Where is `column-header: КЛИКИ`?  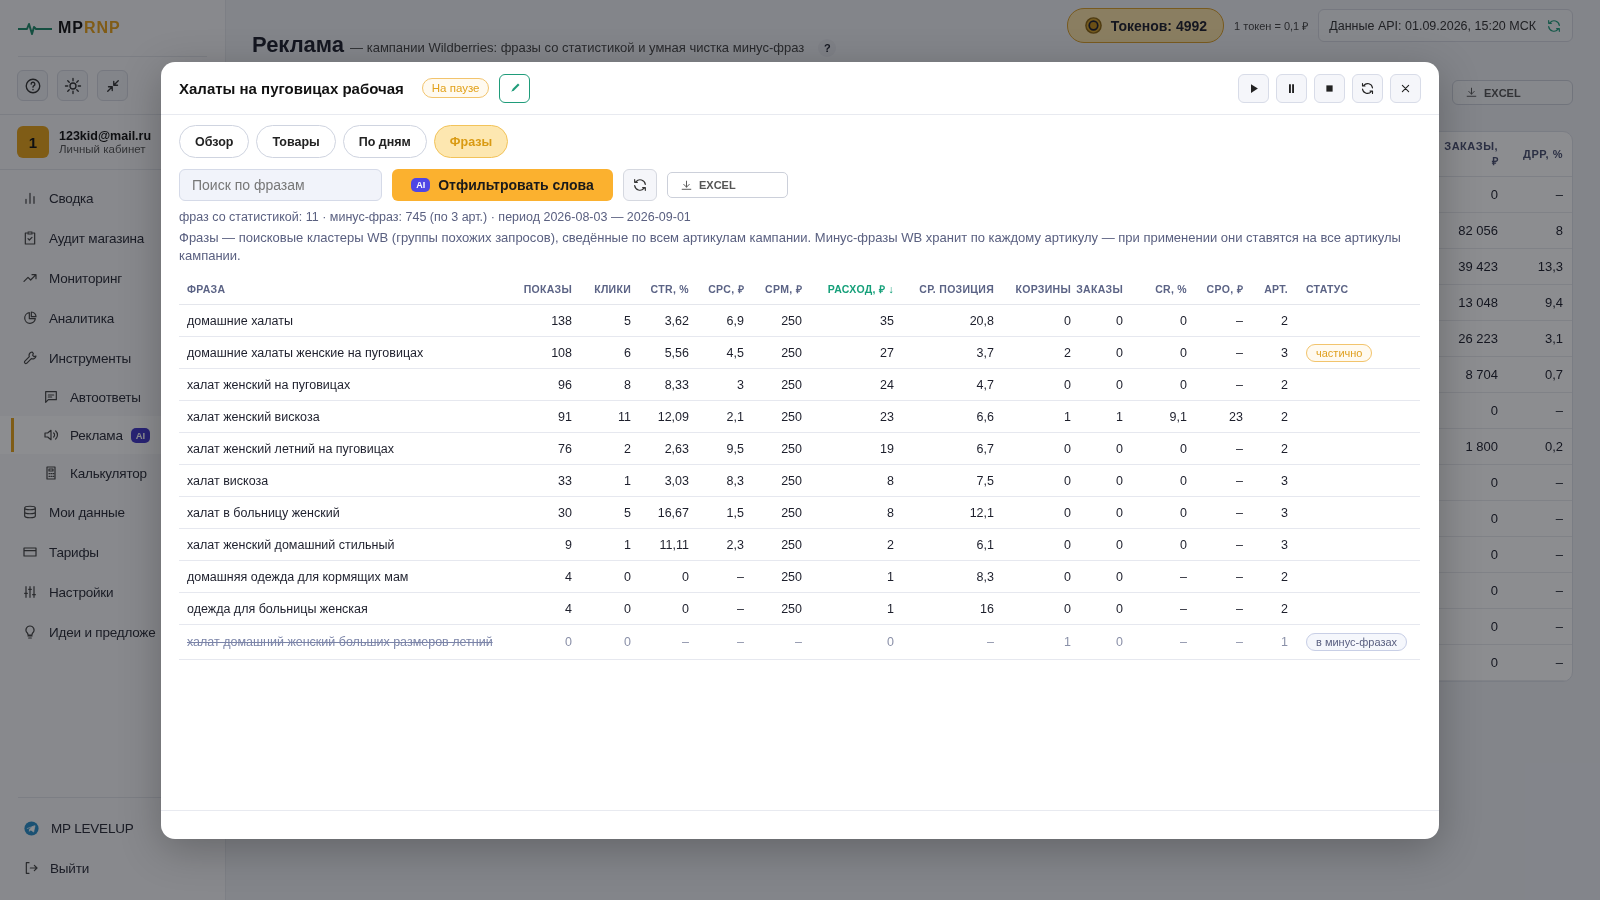
column-header: КЛИКИ is located at coordinates (612, 288).